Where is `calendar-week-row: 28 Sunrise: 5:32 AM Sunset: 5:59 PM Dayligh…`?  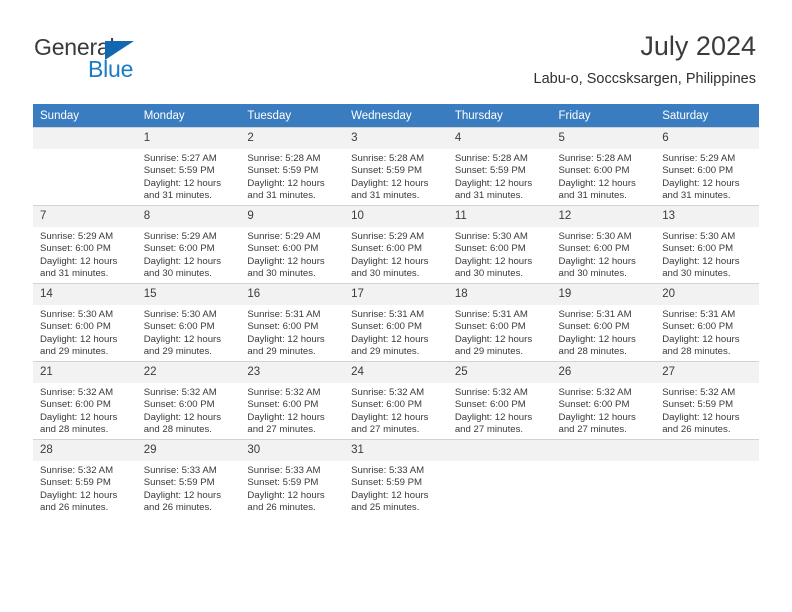 calendar-week-row: 28 Sunrise: 5:32 AM Sunset: 5:59 PM Dayligh… is located at coordinates (396, 478).